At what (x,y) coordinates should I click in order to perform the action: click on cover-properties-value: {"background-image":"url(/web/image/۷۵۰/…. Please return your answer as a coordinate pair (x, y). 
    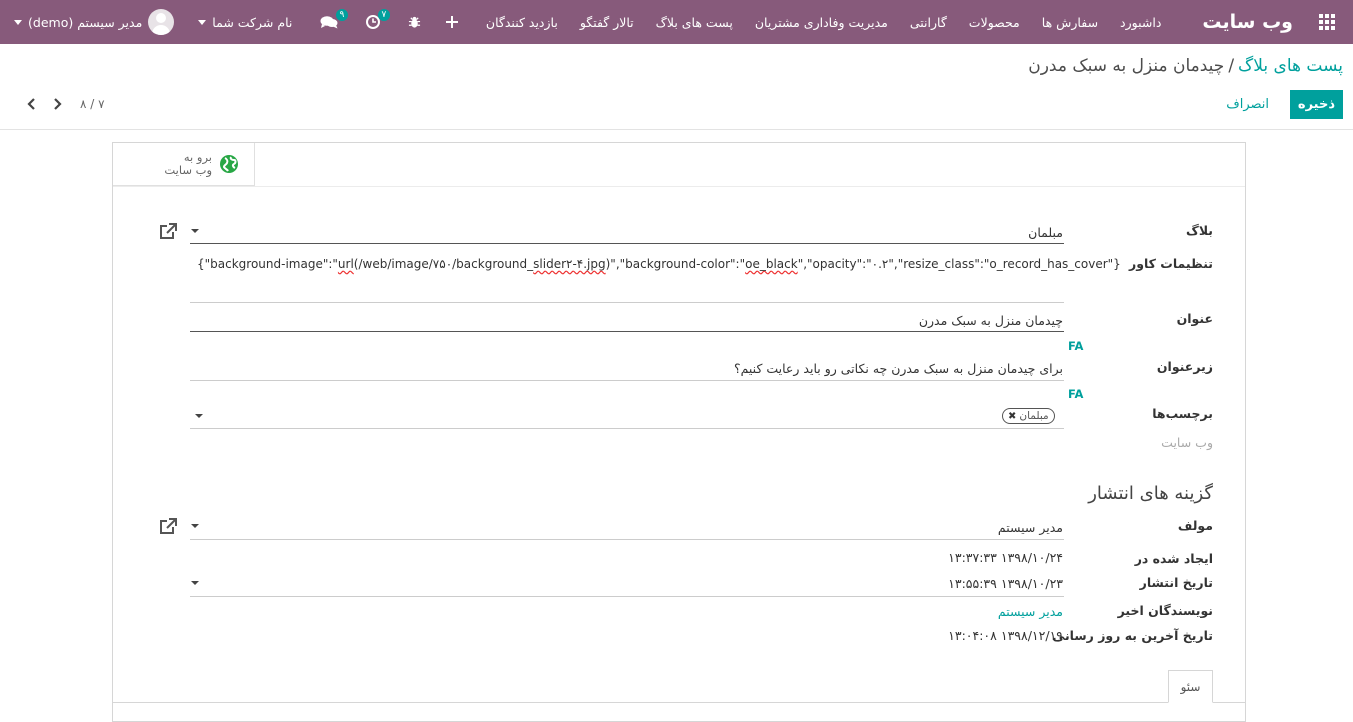
    Looking at the image, I should click on (659, 264).